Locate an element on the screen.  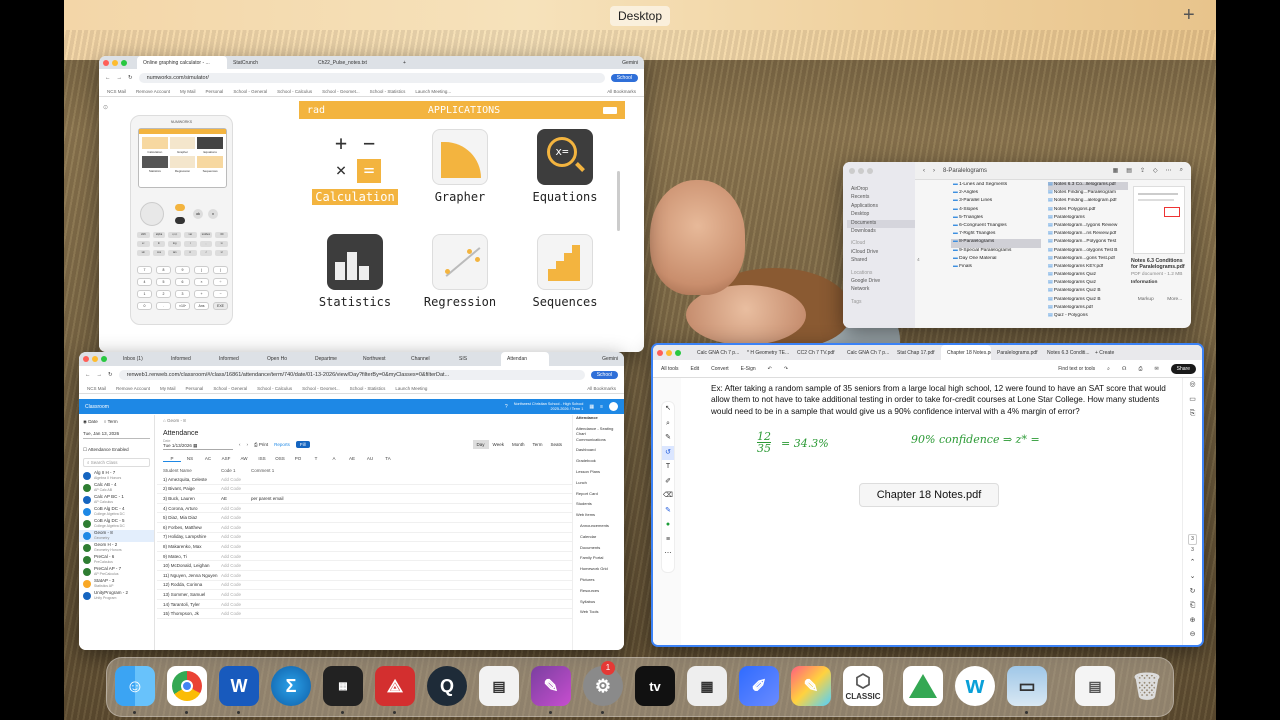
side-menu-item: Family Portal is located at coordinates (600, 560).